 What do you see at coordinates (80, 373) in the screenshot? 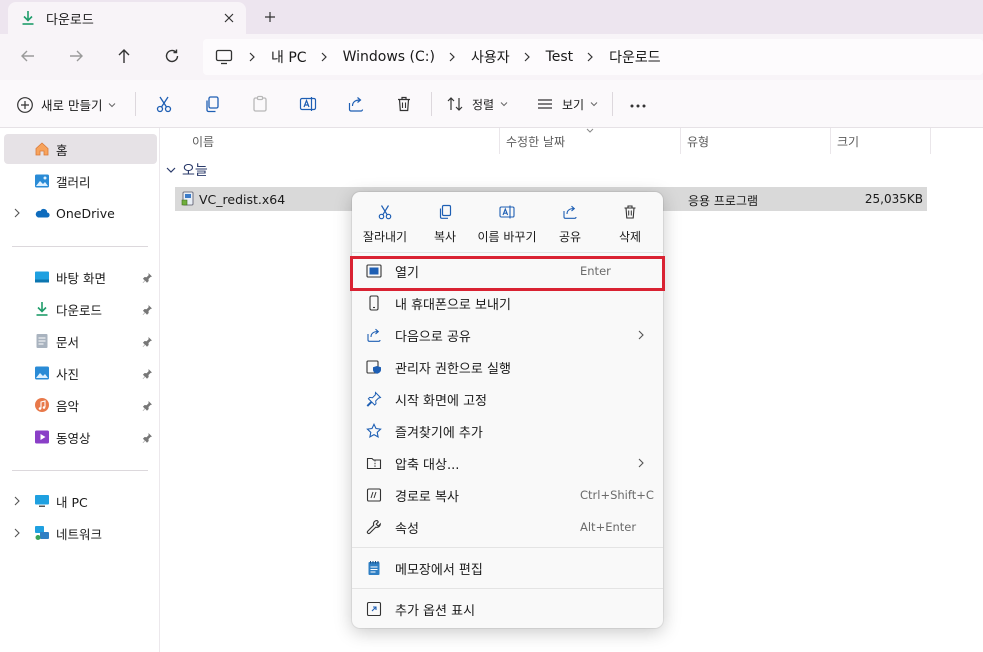
I see `sidebar-item-pictures: 사진` at bounding box center [80, 373].